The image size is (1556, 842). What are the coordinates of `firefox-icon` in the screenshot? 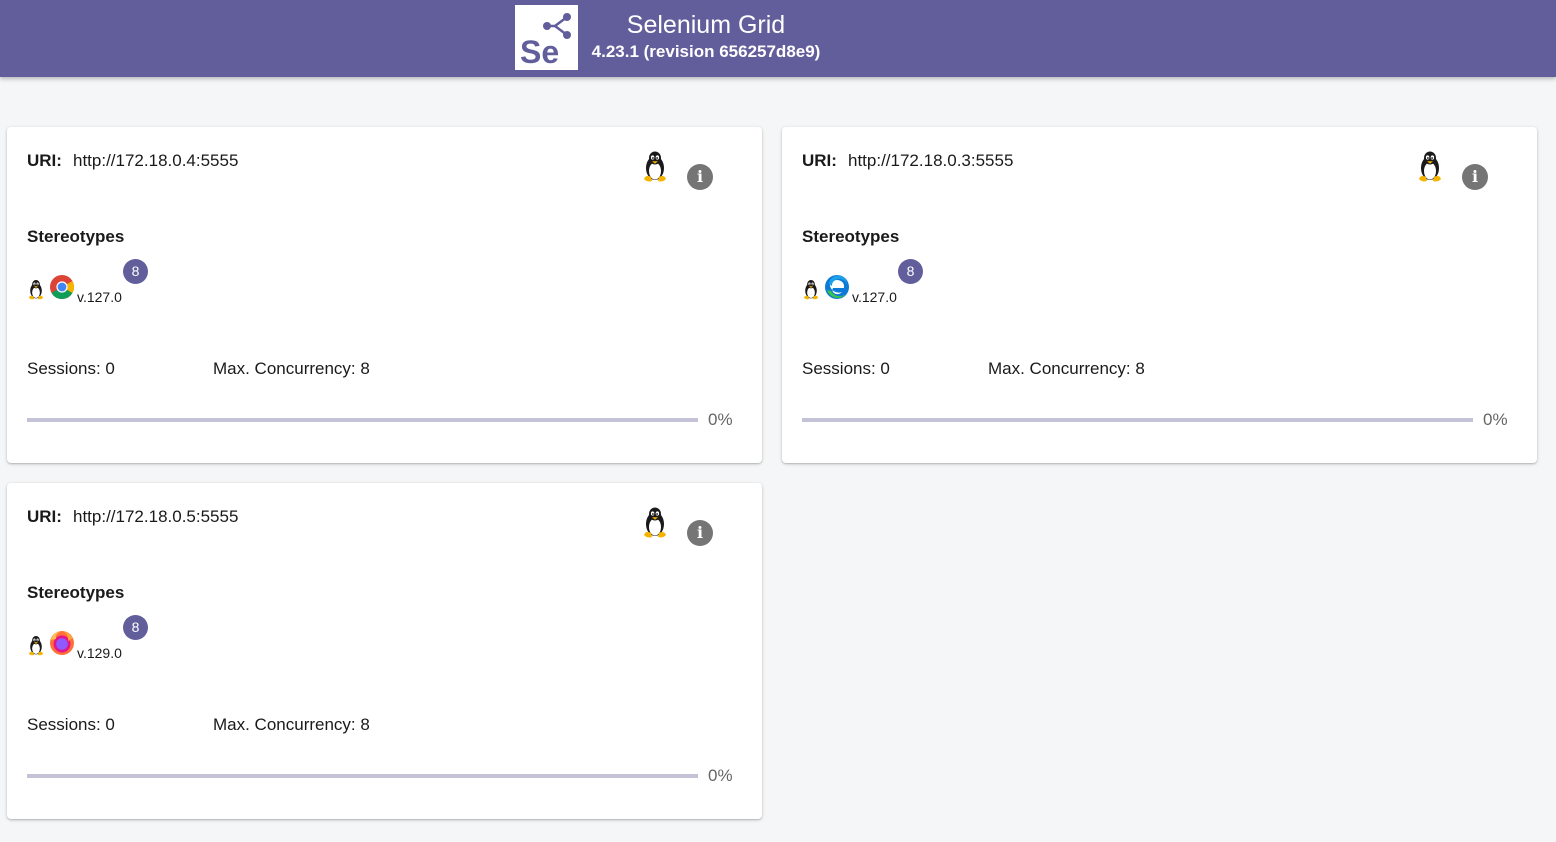 It's located at (62, 643).